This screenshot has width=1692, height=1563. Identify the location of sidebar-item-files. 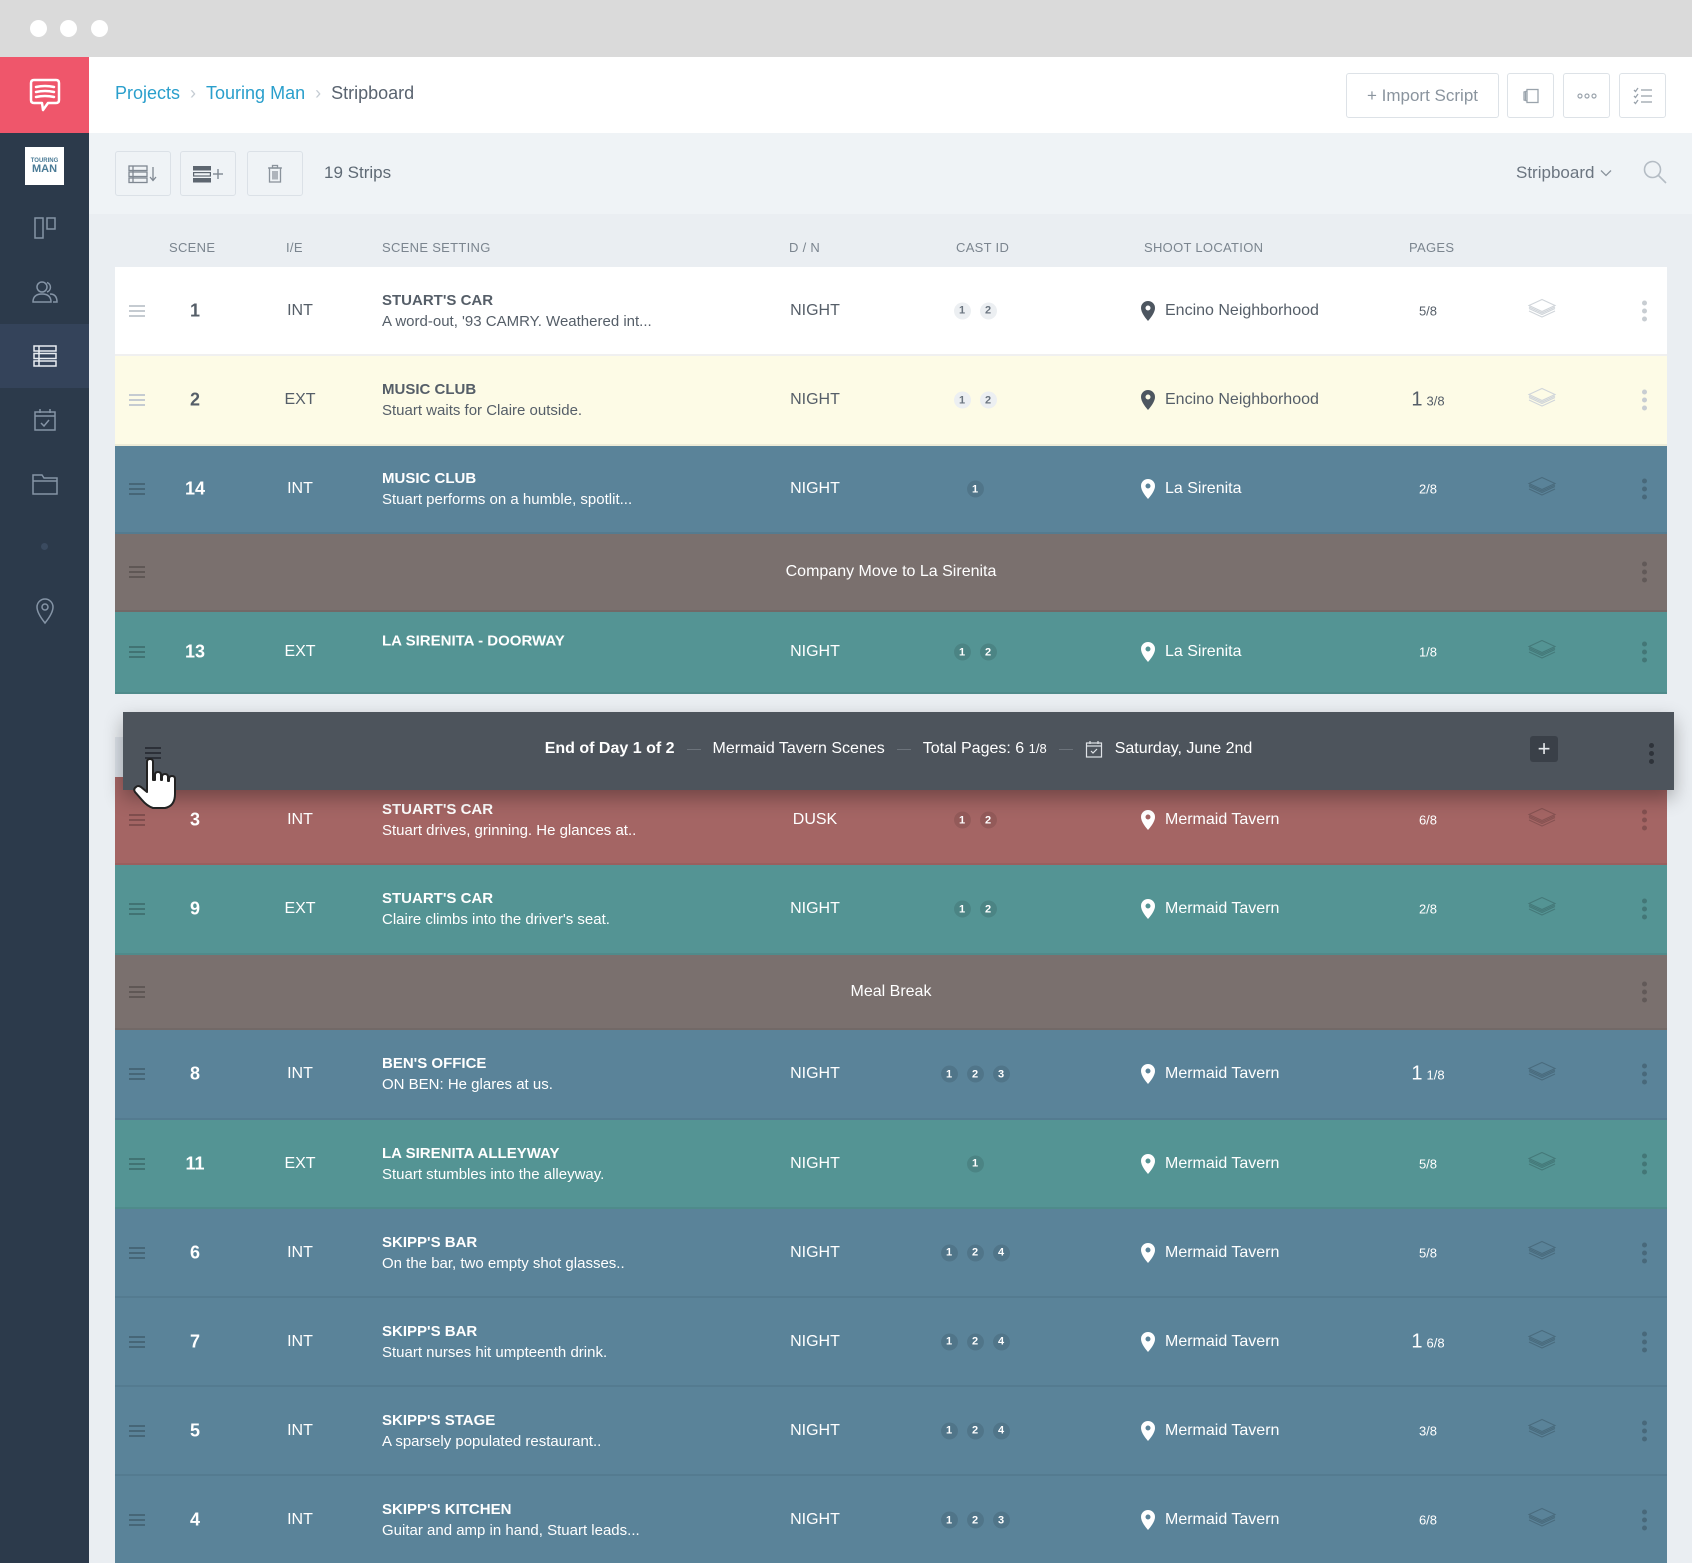
(44, 484).